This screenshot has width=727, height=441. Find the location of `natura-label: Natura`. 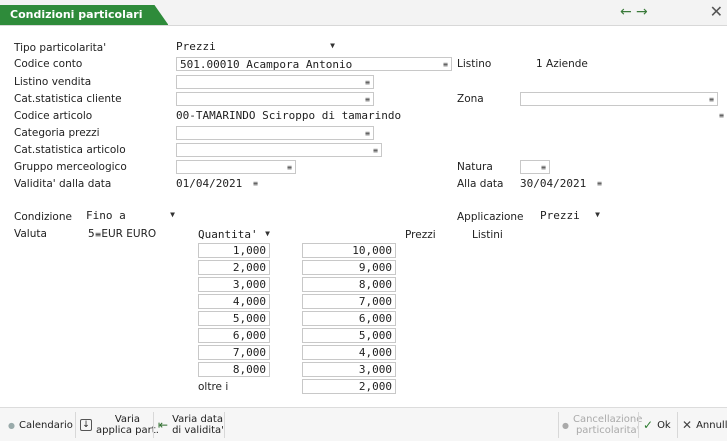

natura-label: Natura is located at coordinates (475, 167).